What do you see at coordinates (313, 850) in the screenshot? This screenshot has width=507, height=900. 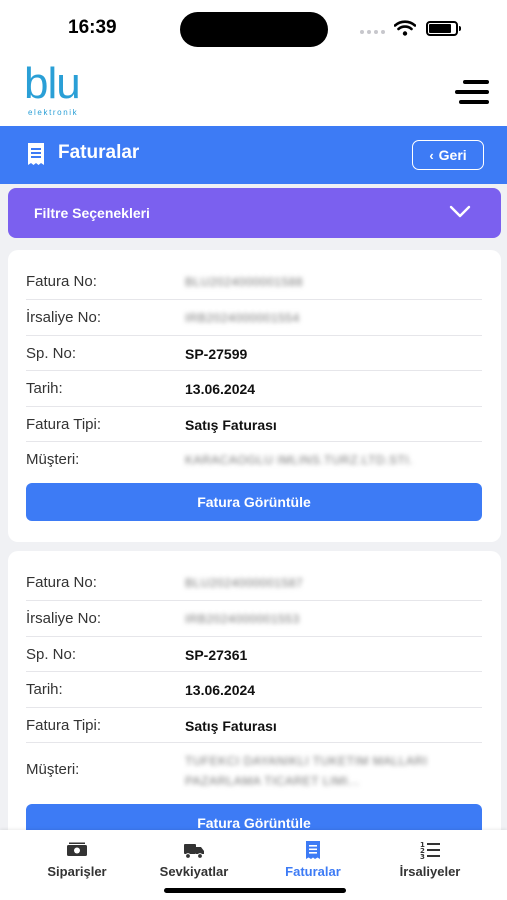 I see `receipt-icon` at bounding box center [313, 850].